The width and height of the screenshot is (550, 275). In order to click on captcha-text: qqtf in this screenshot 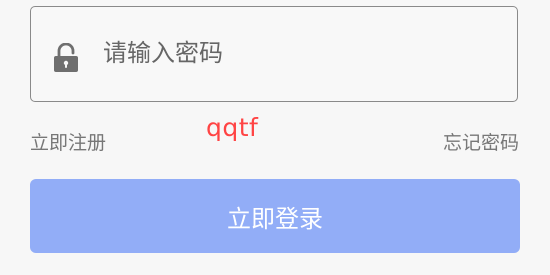, I will do `click(232, 127)`.